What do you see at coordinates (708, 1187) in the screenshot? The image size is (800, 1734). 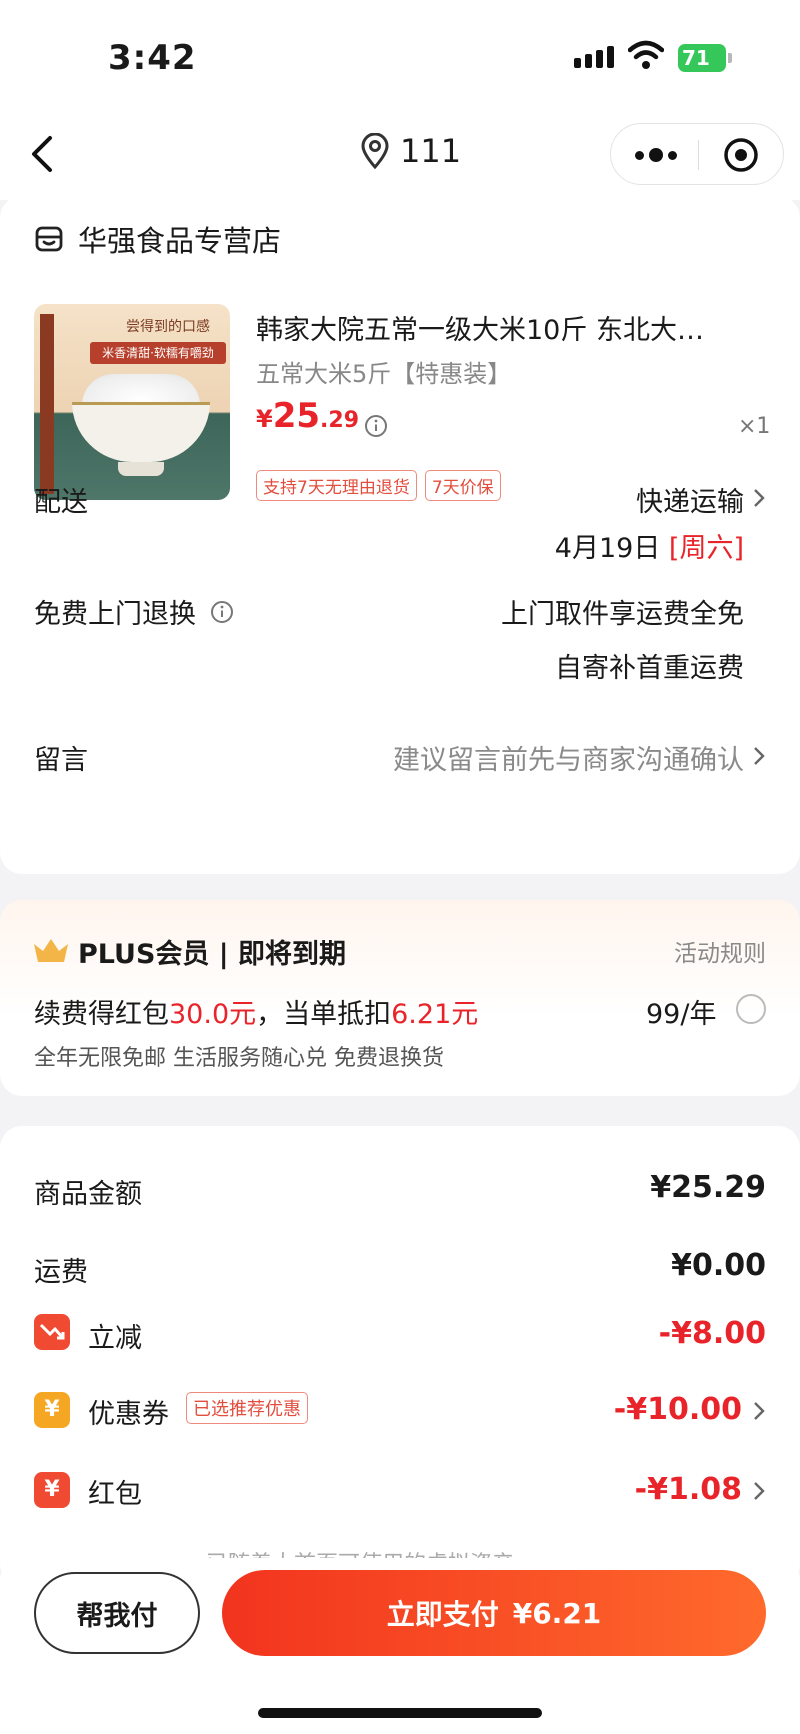 I see `goods-amount-value: ¥25.29` at bounding box center [708, 1187].